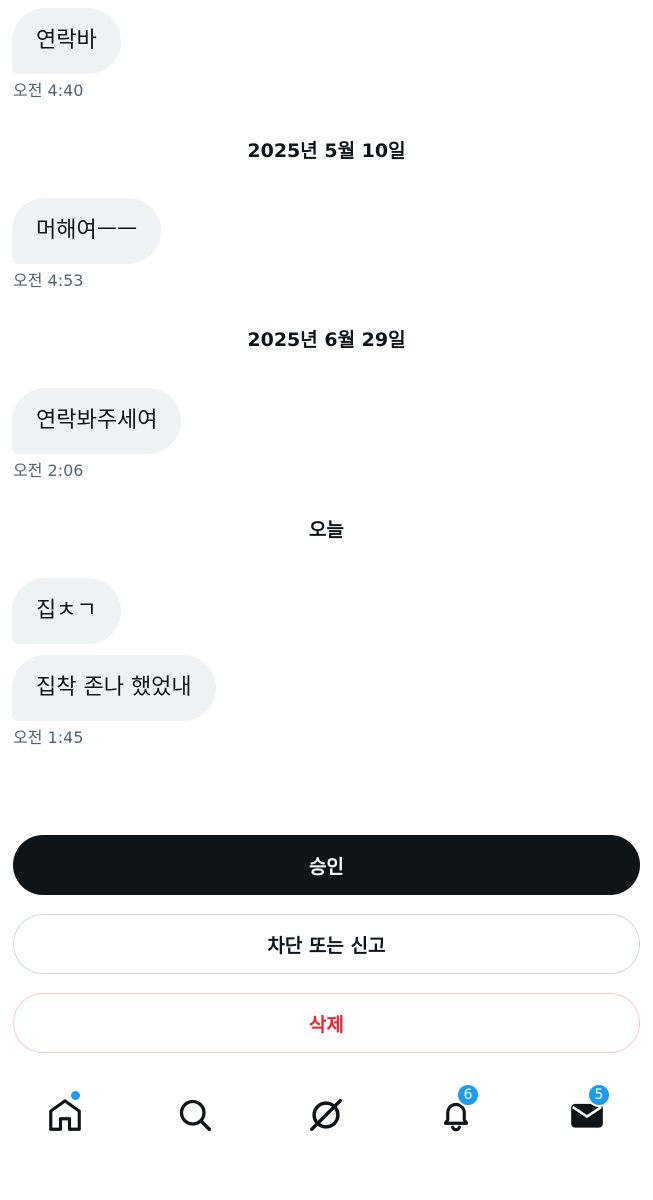  Describe the element at coordinates (587, 1111) in the screenshot. I see `tab-messages: 5` at that location.